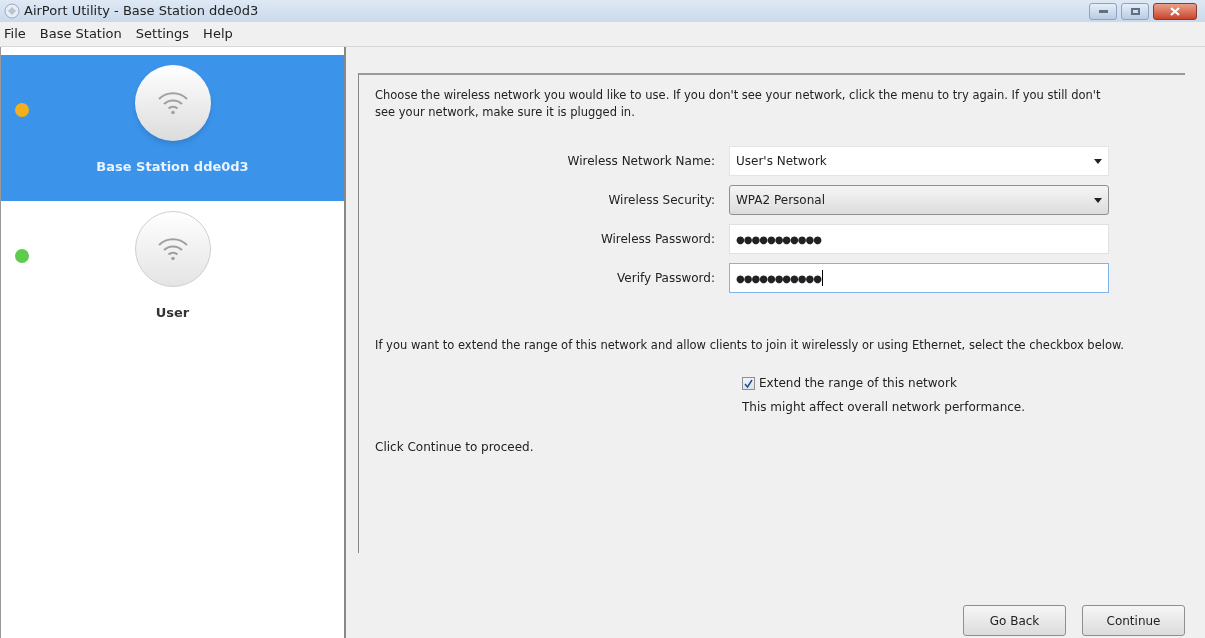 The height and width of the screenshot is (638, 1205). What do you see at coordinates (1135, 11) in the screenshot?
I see `maximize-button` at bounding box center [1135, 11].